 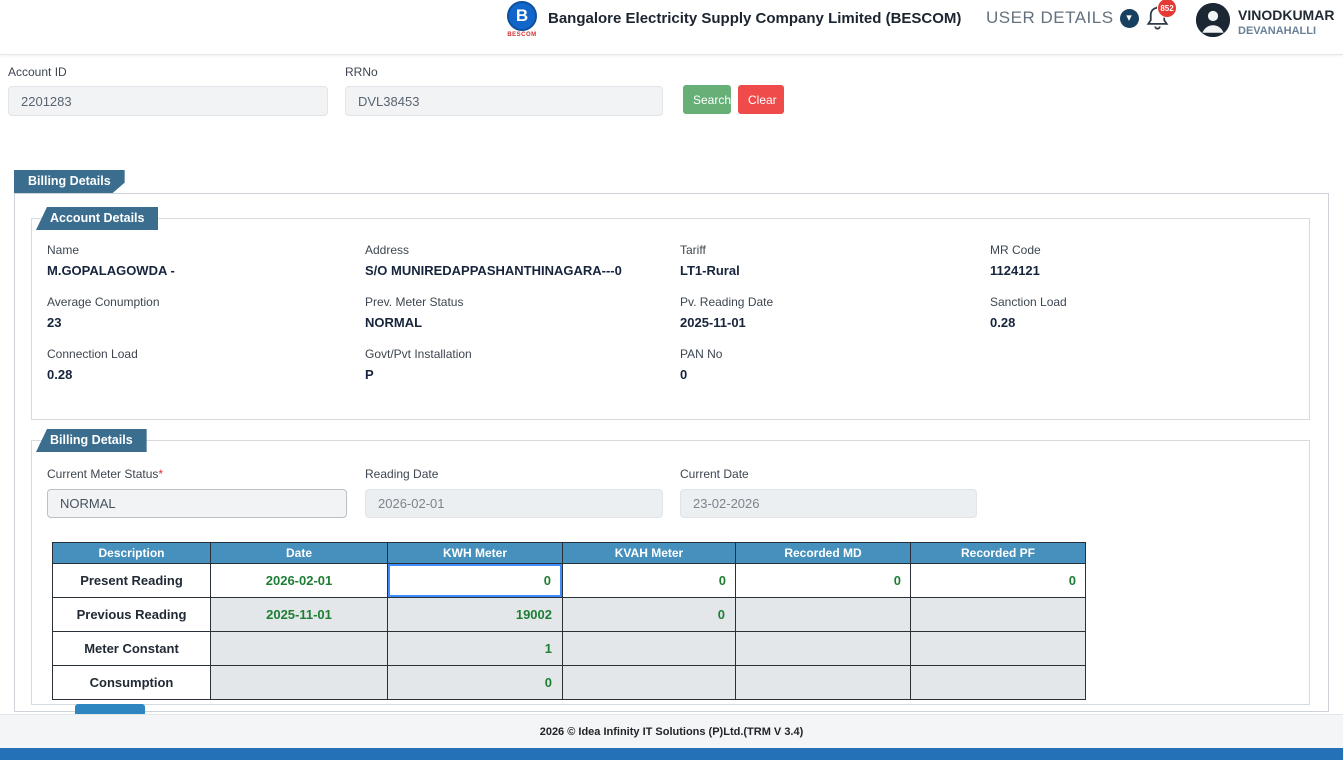 I want to click on user-identity: VINODKUMAR DEVANAHALLI, so click(x=1286, y=22).